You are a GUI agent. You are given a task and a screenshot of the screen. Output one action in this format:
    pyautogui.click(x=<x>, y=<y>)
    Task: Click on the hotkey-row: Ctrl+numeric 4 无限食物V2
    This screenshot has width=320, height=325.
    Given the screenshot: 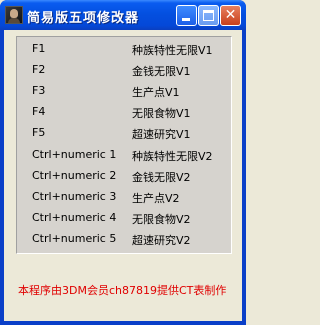 What is the action you would take?
    pyautogui.click(x=125, y=219)
    